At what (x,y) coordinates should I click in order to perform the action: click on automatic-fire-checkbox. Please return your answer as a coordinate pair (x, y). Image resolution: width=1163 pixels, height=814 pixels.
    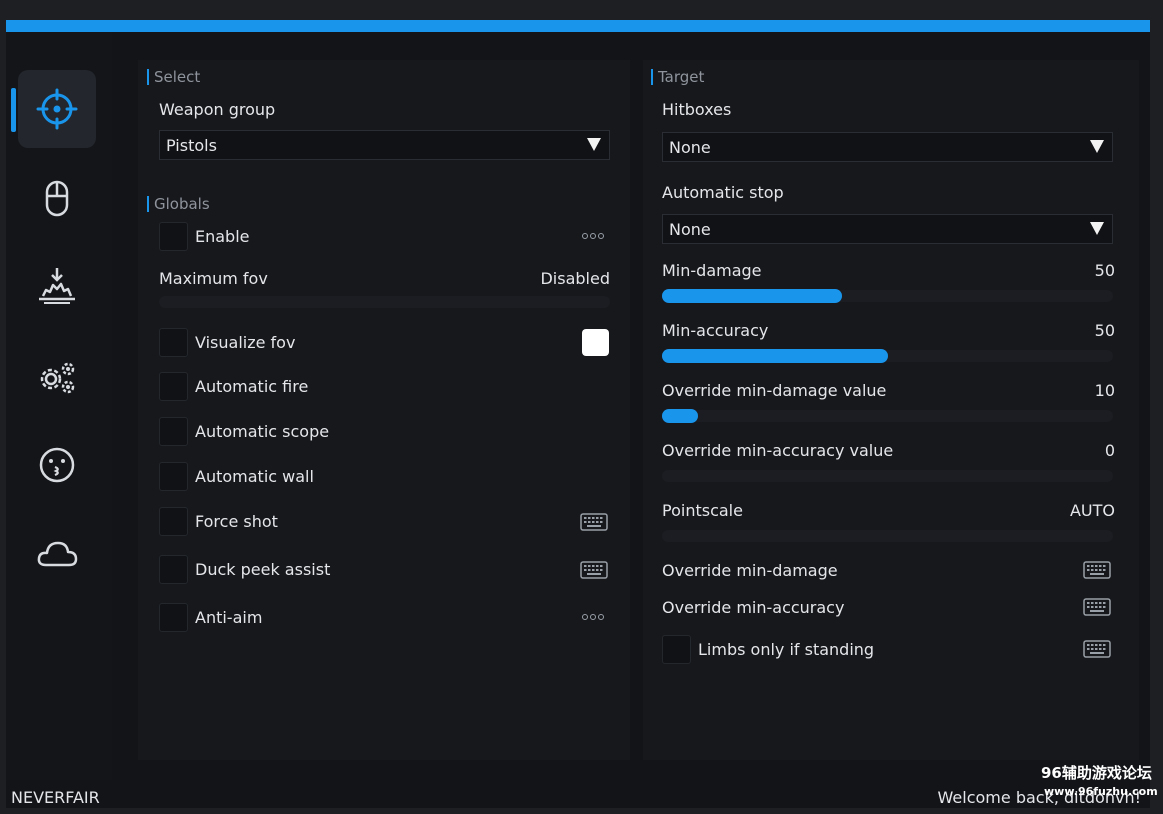
    Looking at the image, I should click on (173, 386).